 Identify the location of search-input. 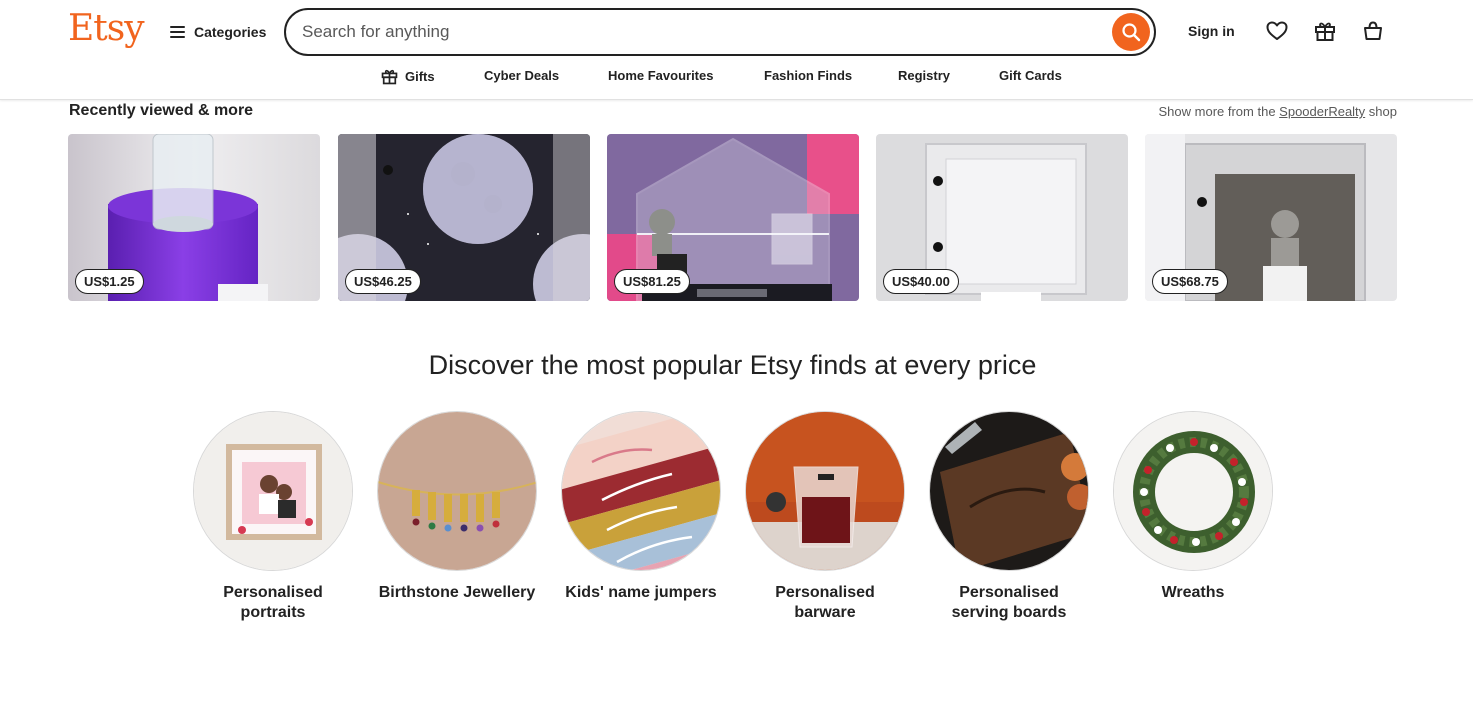
(697, 32).